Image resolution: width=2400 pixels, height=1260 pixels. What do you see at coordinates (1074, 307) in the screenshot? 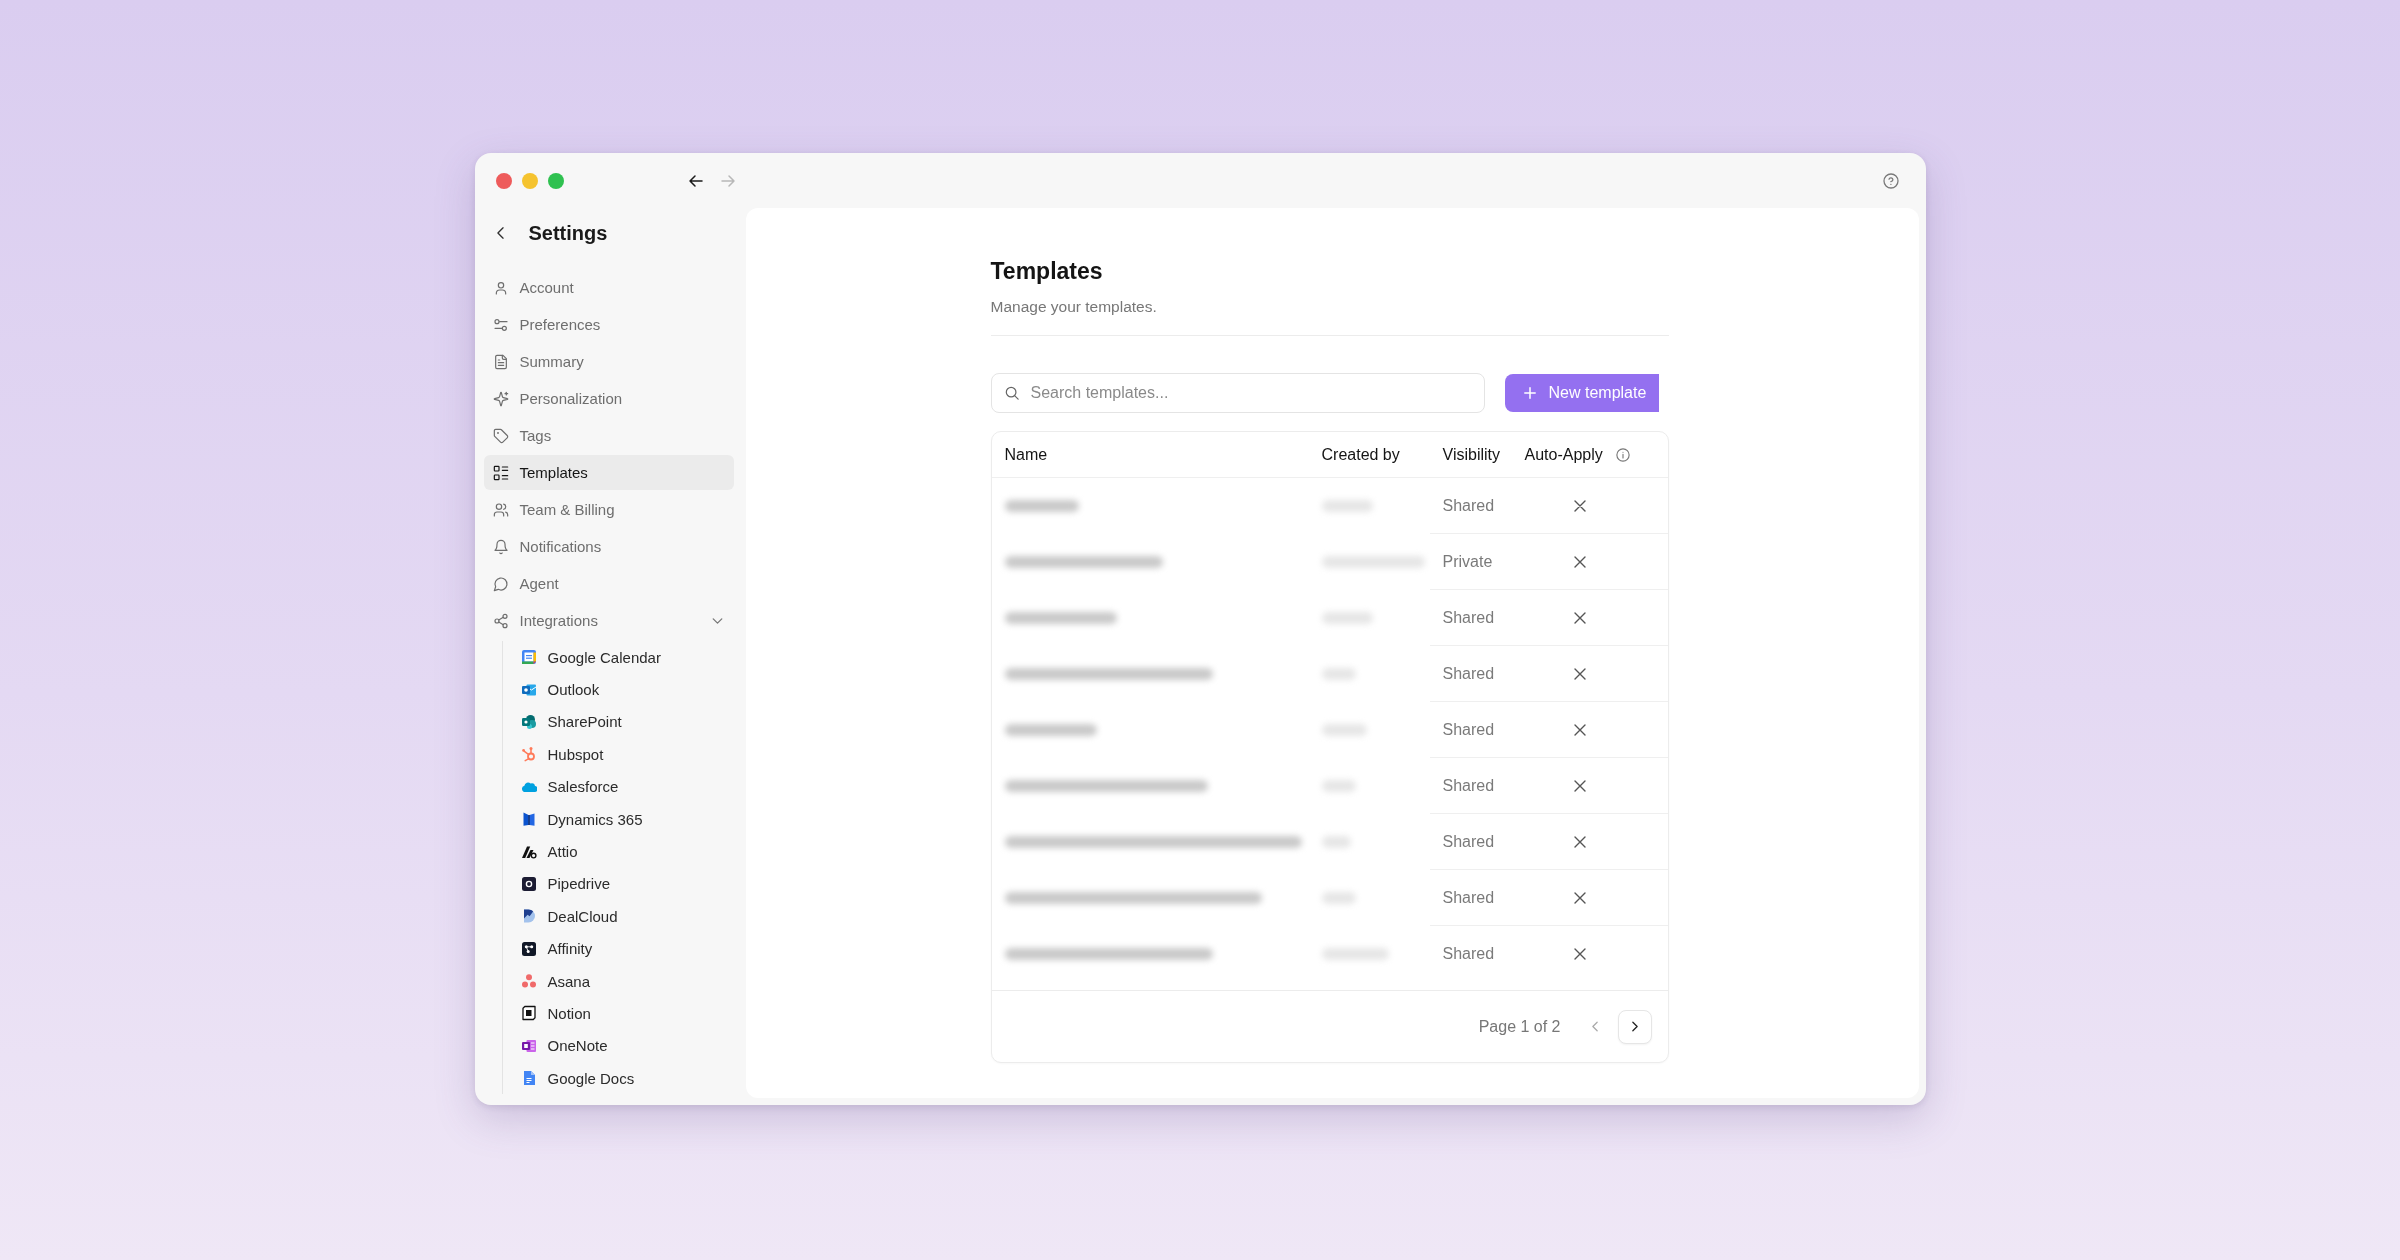
I see `page-subtitle: Manage your templates.` at bounding box center [1074, 307].